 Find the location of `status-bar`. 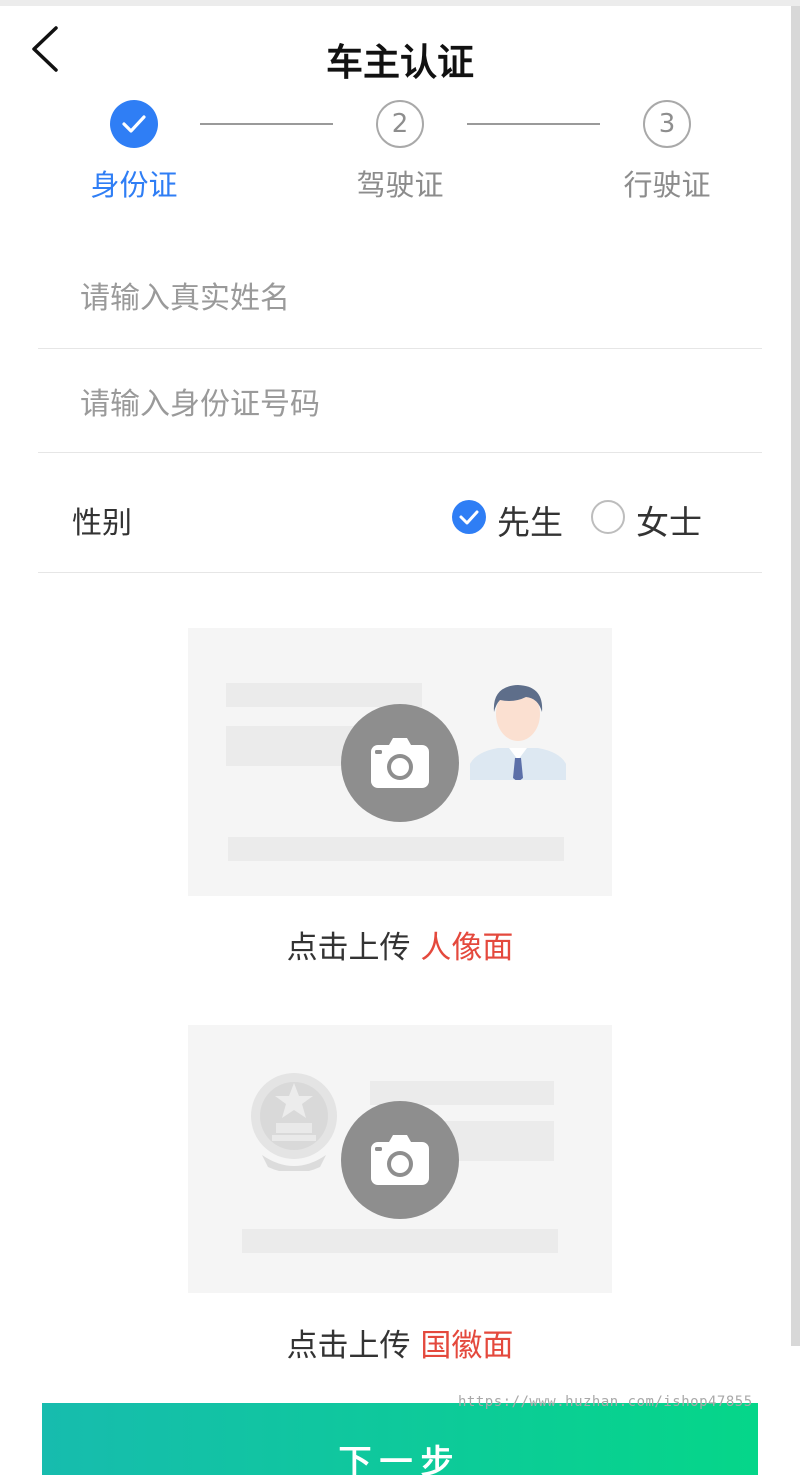

status-bar is located at coordinates (400, 3).